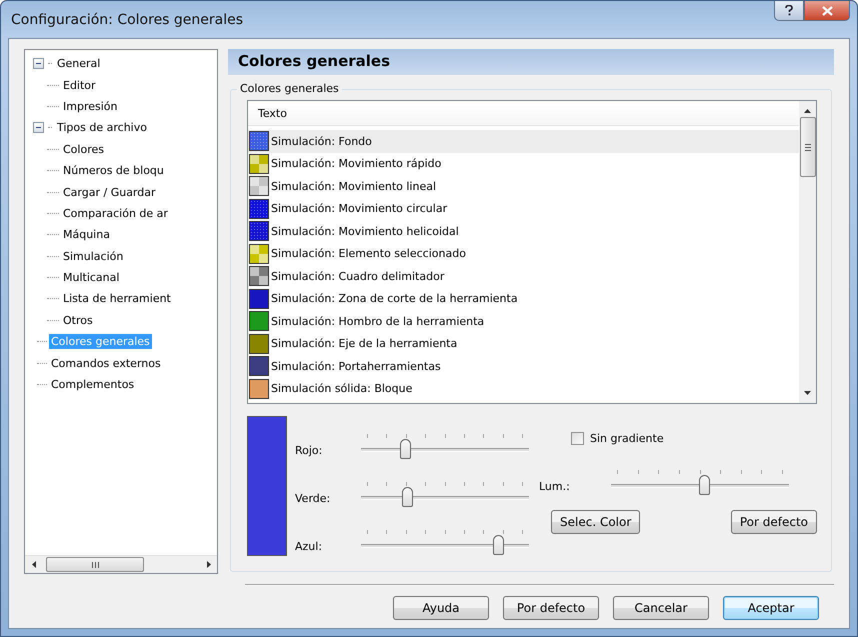  What do you see at coordinates (595, 522) in the screenshot?
I see `panel-button: Selec. Color` at bounding box center [595, 522].